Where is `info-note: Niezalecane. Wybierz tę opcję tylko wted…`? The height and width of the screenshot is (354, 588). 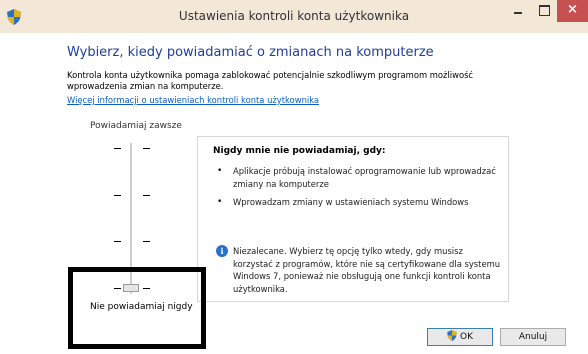
info-note: Niezalecane. Wybierz tę opcję tylko wted… is located at coordinates (367, 270).